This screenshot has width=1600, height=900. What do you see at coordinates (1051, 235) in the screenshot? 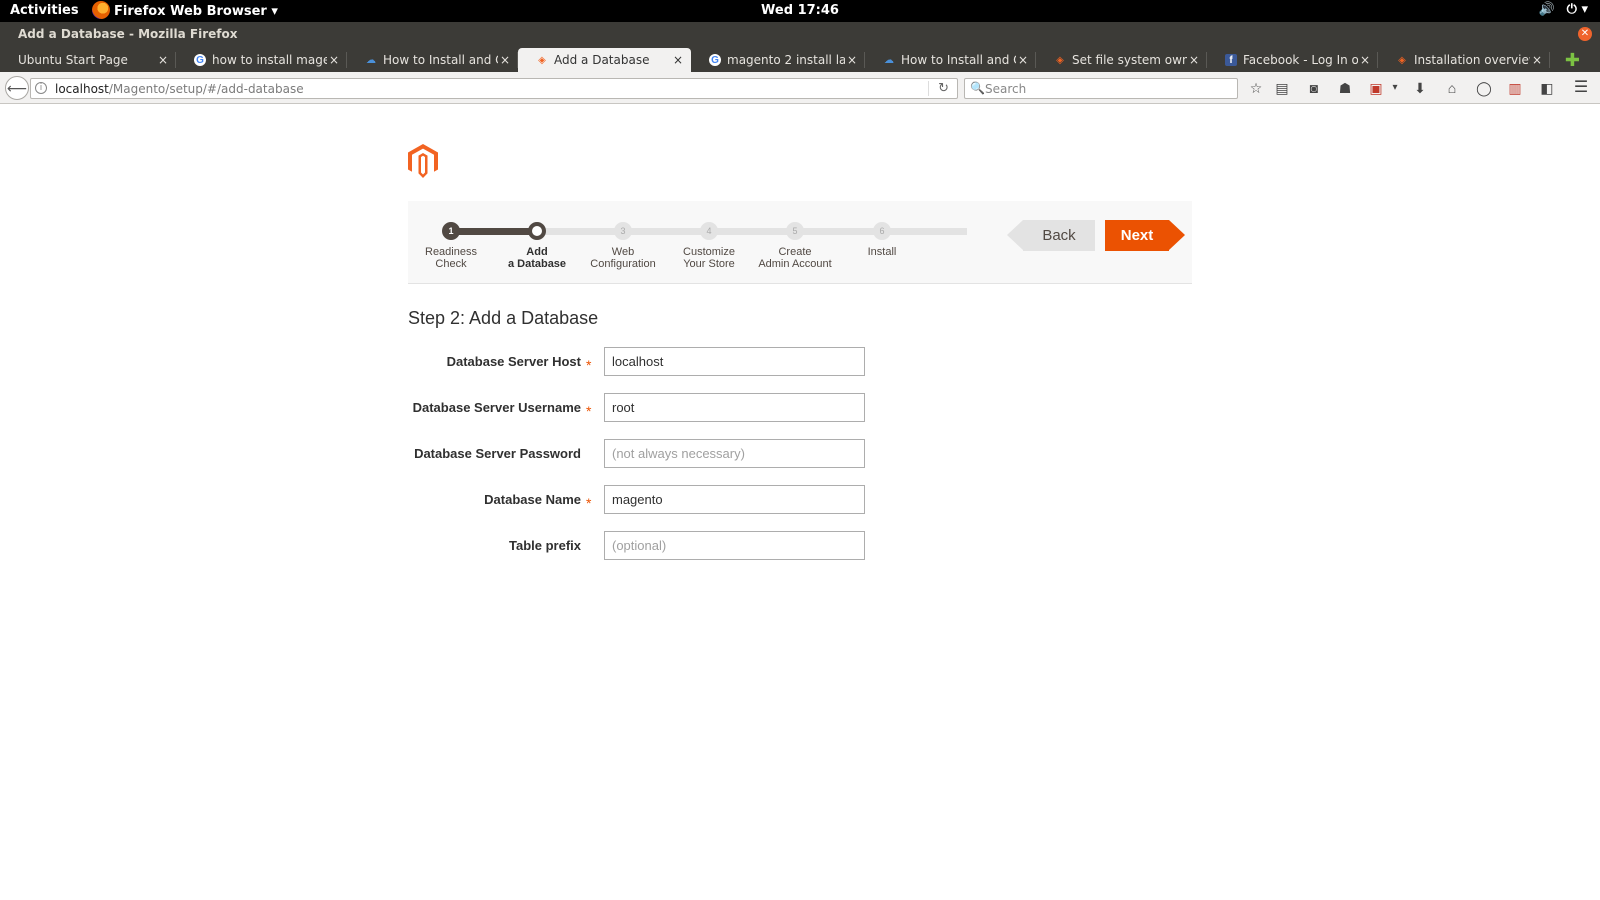
I see `back-button-wizard: Back` at bounding box center [1051, 235].